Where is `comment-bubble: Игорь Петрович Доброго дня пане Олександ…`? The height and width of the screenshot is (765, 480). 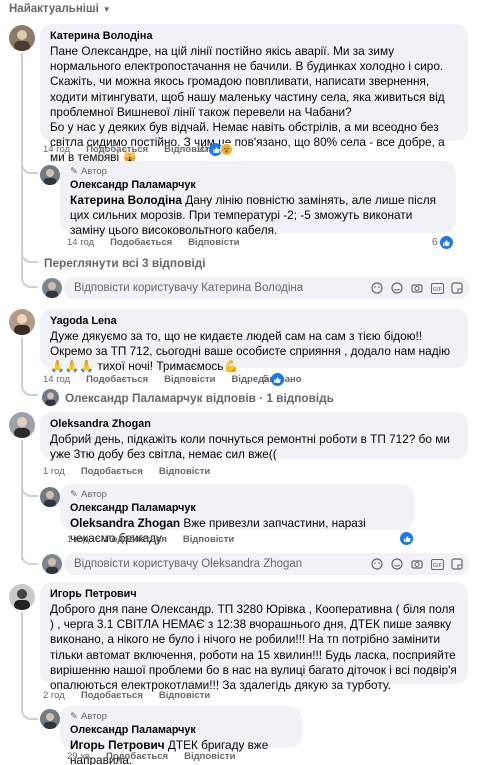
comment-bubble: Игорь Петрович Доброго дня пане Олександ… is located at coordinates (254, 637).